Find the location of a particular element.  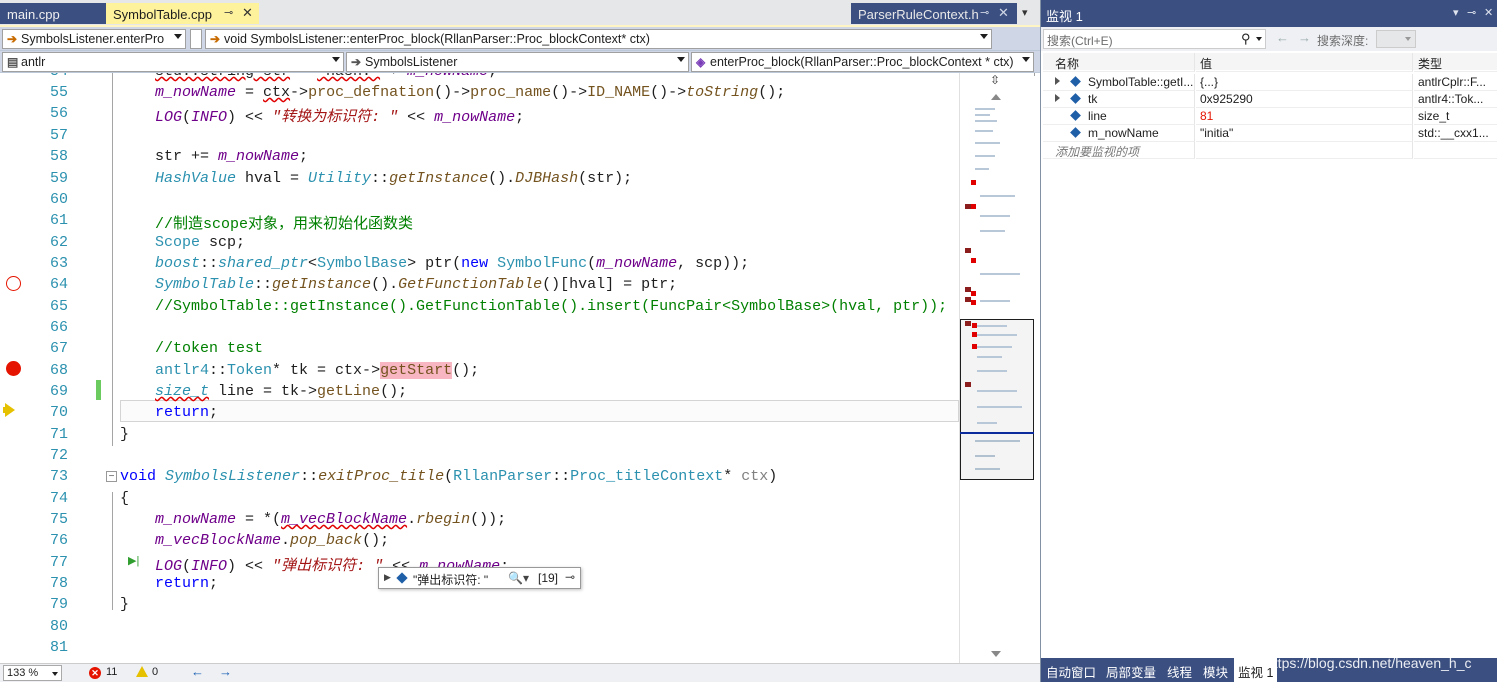

line-number: 74 is located at coordinates (58, 498).